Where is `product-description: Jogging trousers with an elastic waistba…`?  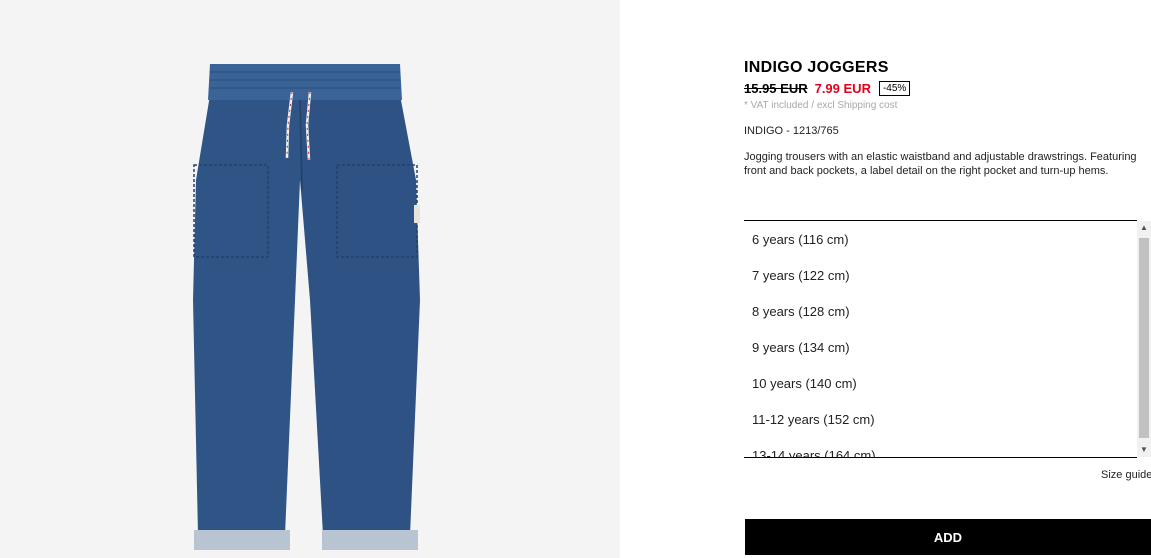 product-description: Jogging trousers with an elastic waistba… is located at coordinates (940, 164).